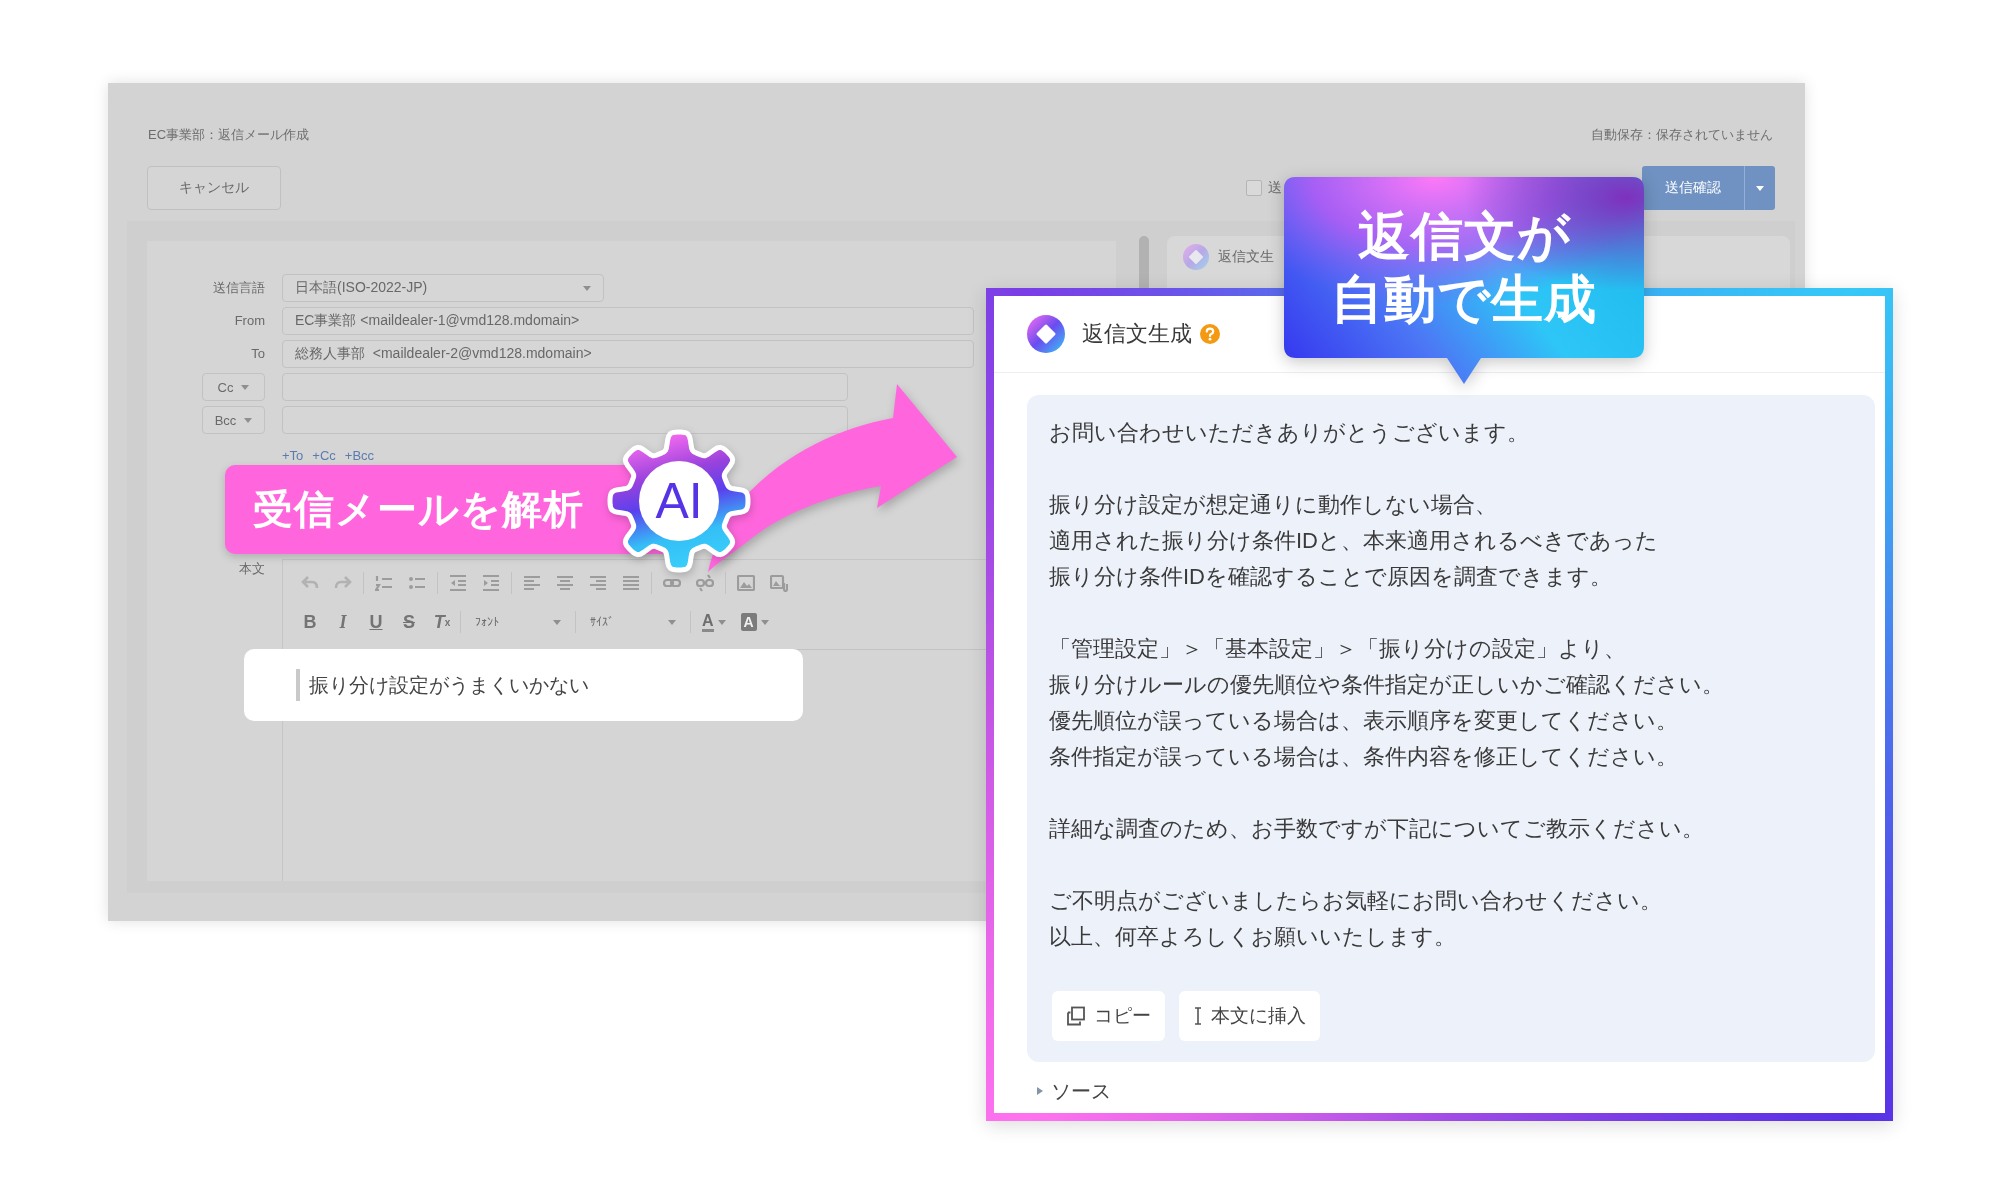 The width and height of the screenshot is (2000, 1200). I want to click on image-icon, so click(746, 583).